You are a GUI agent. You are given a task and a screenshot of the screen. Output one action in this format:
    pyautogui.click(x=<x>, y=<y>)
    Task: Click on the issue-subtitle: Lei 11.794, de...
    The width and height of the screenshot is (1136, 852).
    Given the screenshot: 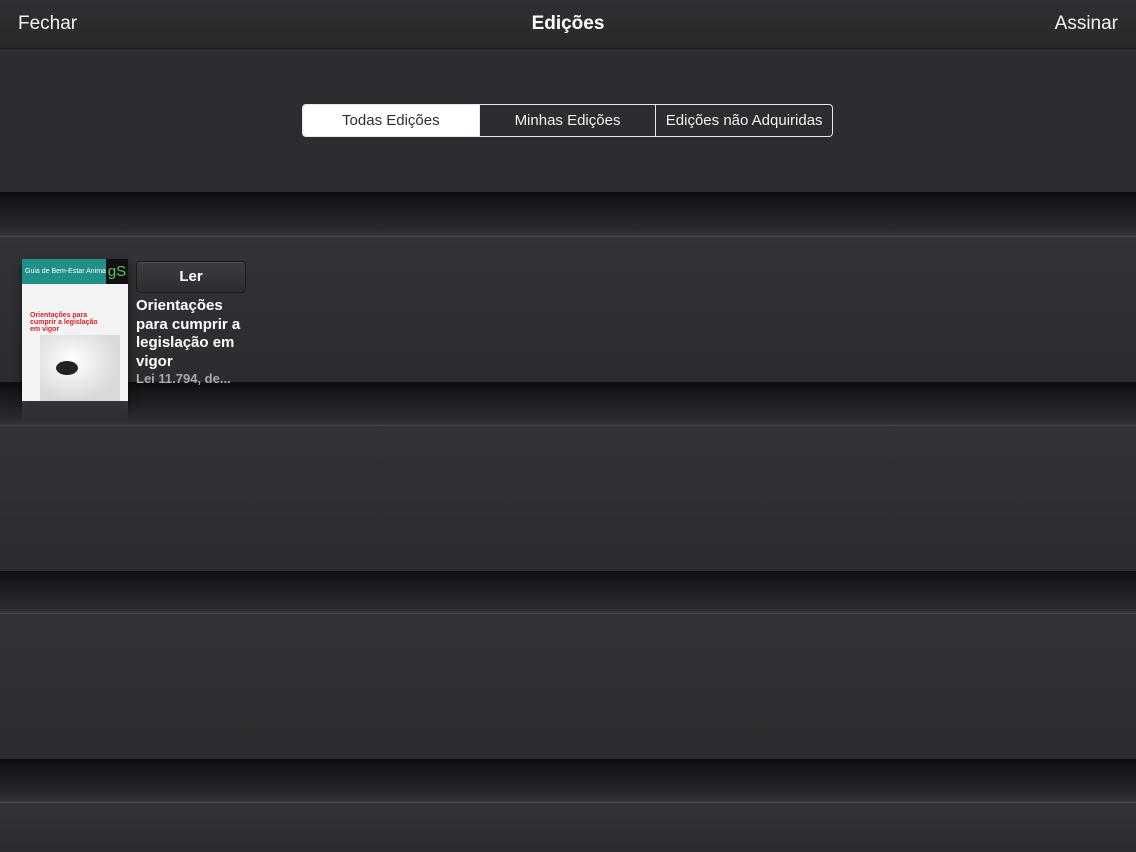 What is the action you would take?
    pyautogui.click(x=183, y=378)
    